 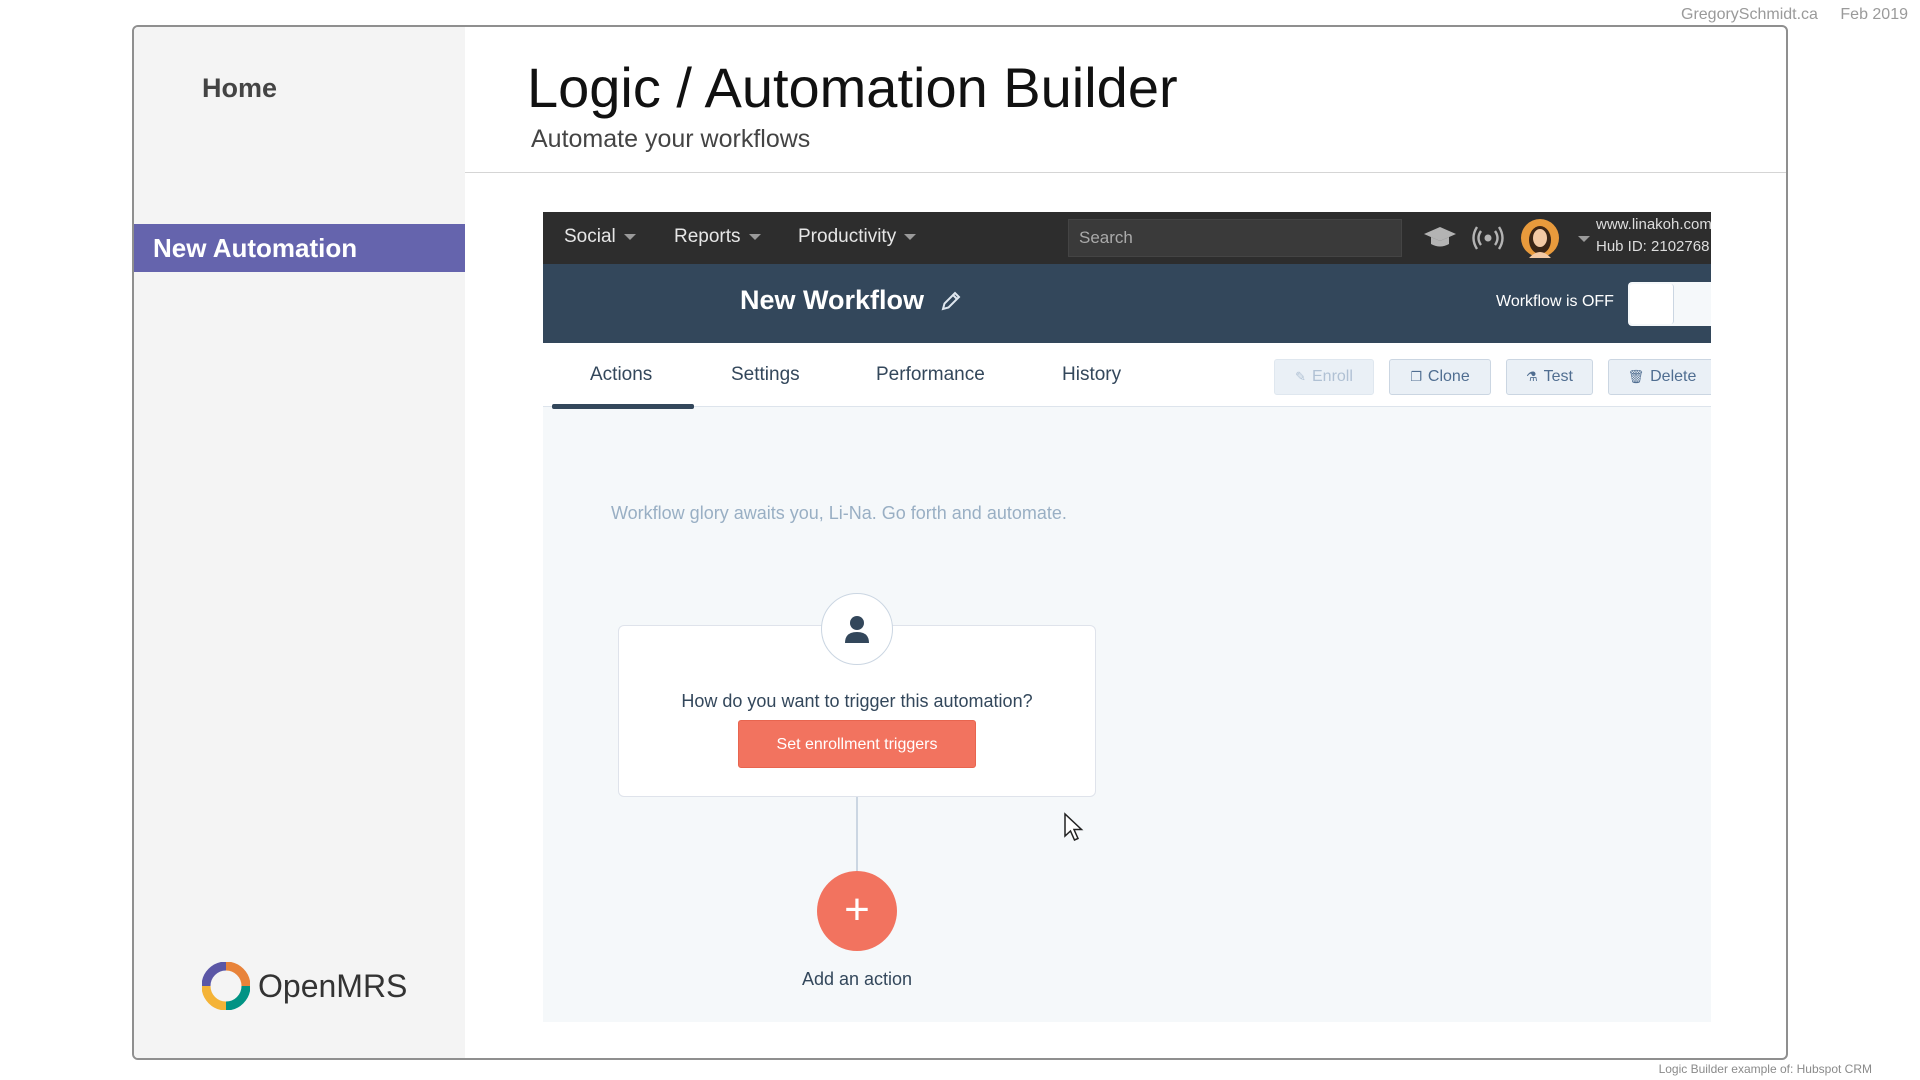 What do you see at coordinates (1106, 237) in the screenshot?
I see `search-placeholder: Search` at bounding box center [1106, 237].